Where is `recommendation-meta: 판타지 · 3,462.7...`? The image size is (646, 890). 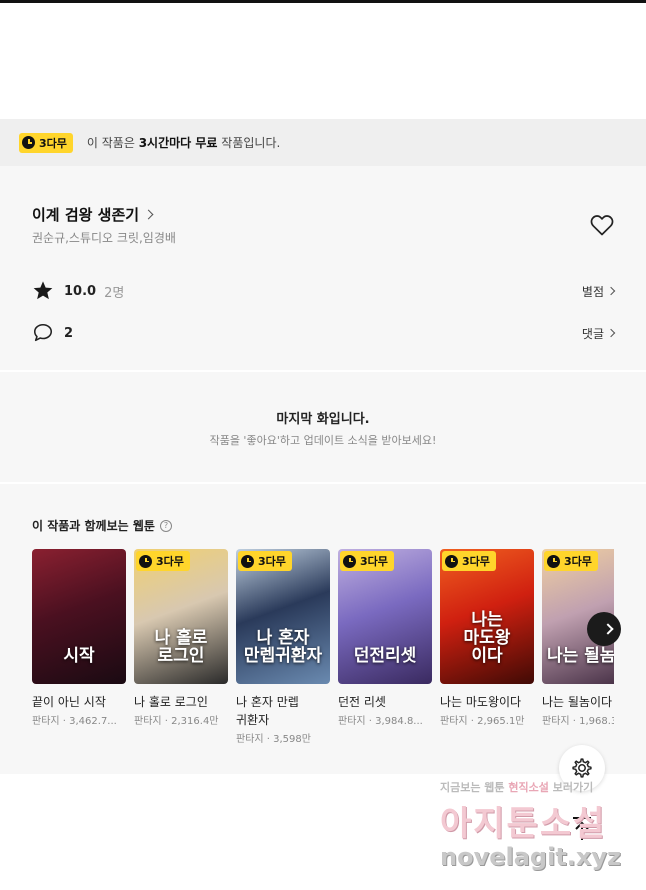 recommendation-meta: 판타지 · 3,462.7... is located at coordinates (74, 721).